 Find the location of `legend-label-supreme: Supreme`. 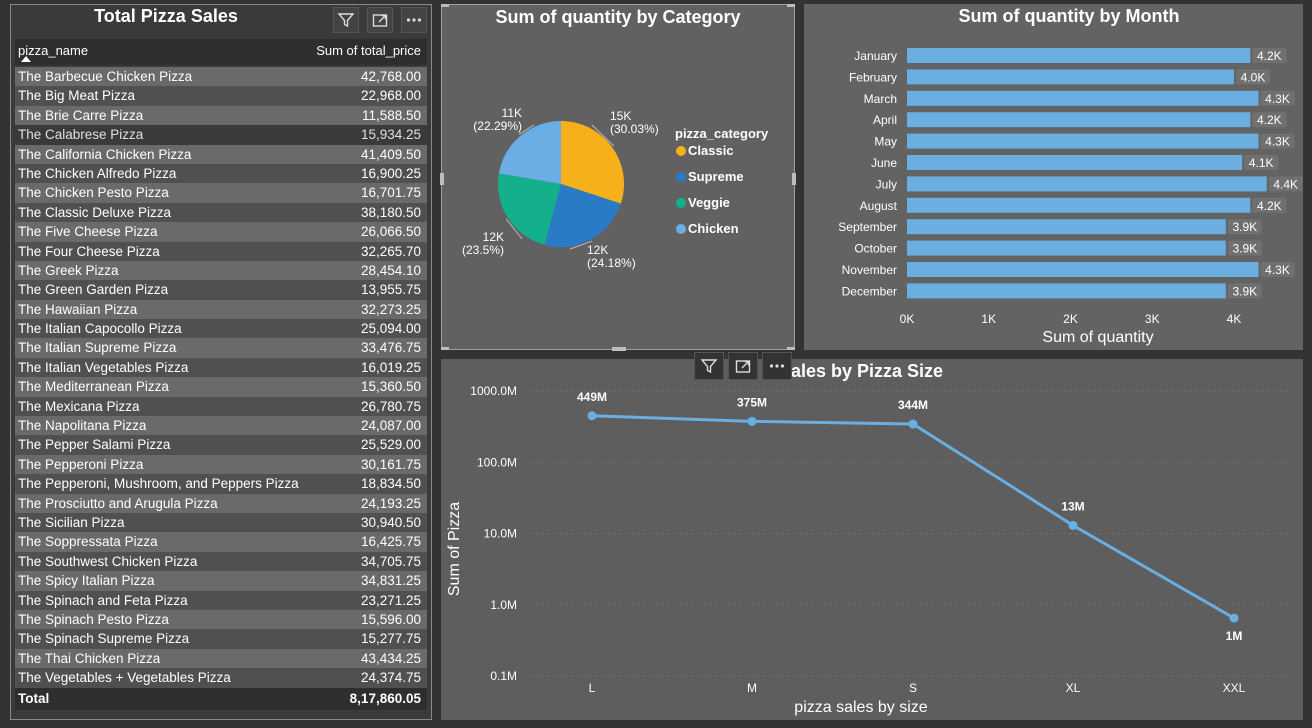

legend-label-supreme: Supreme is located at coordinates (716, 176).